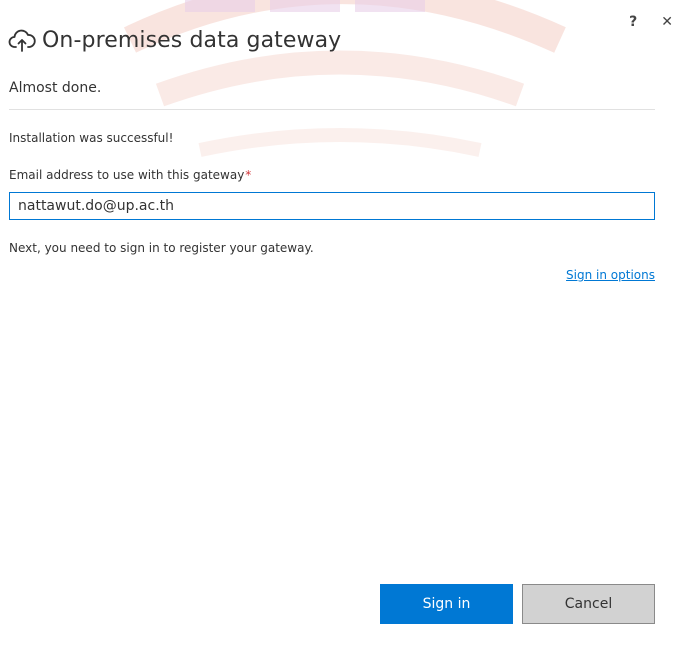 The height and width of the screenshot is (648, 681). I want to click on close-button: ✕, so click(667, 22).